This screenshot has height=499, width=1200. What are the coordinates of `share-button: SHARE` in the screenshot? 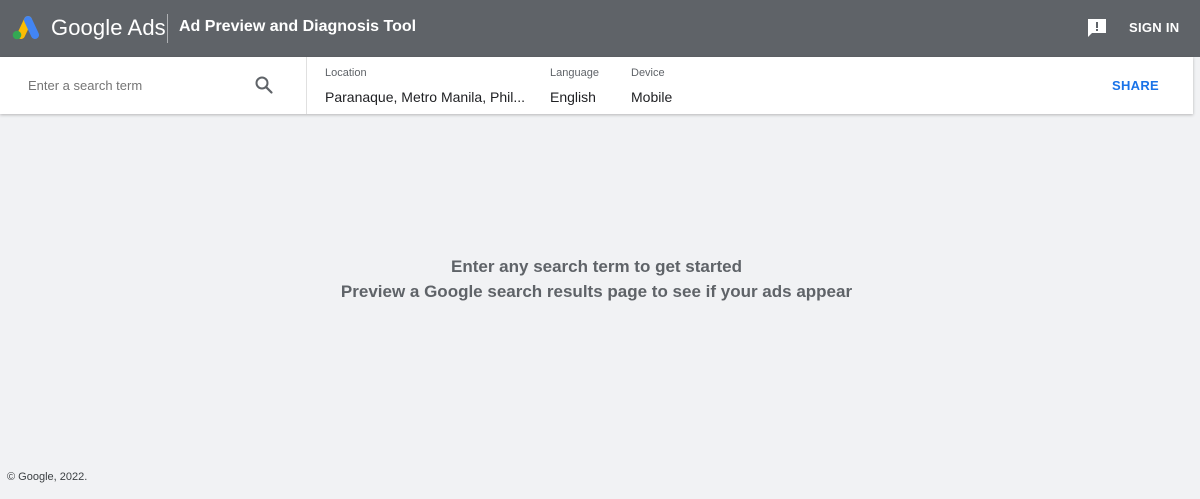 It's located at (1135, 85).